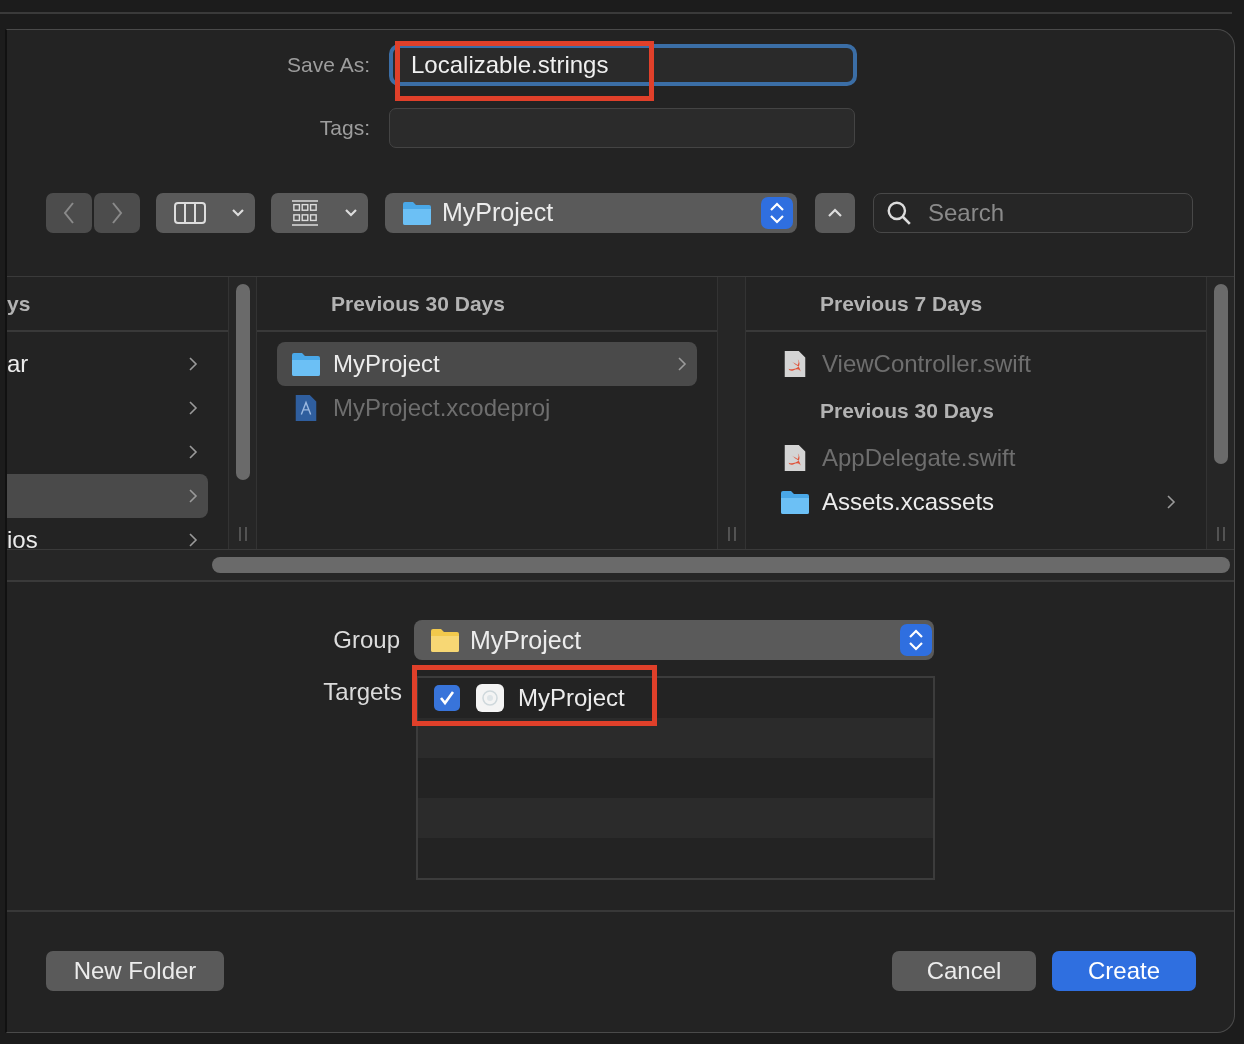  Describe the element at coordinates (498, 212) in the screenshot. I see `location-value: MyProject` at that location.